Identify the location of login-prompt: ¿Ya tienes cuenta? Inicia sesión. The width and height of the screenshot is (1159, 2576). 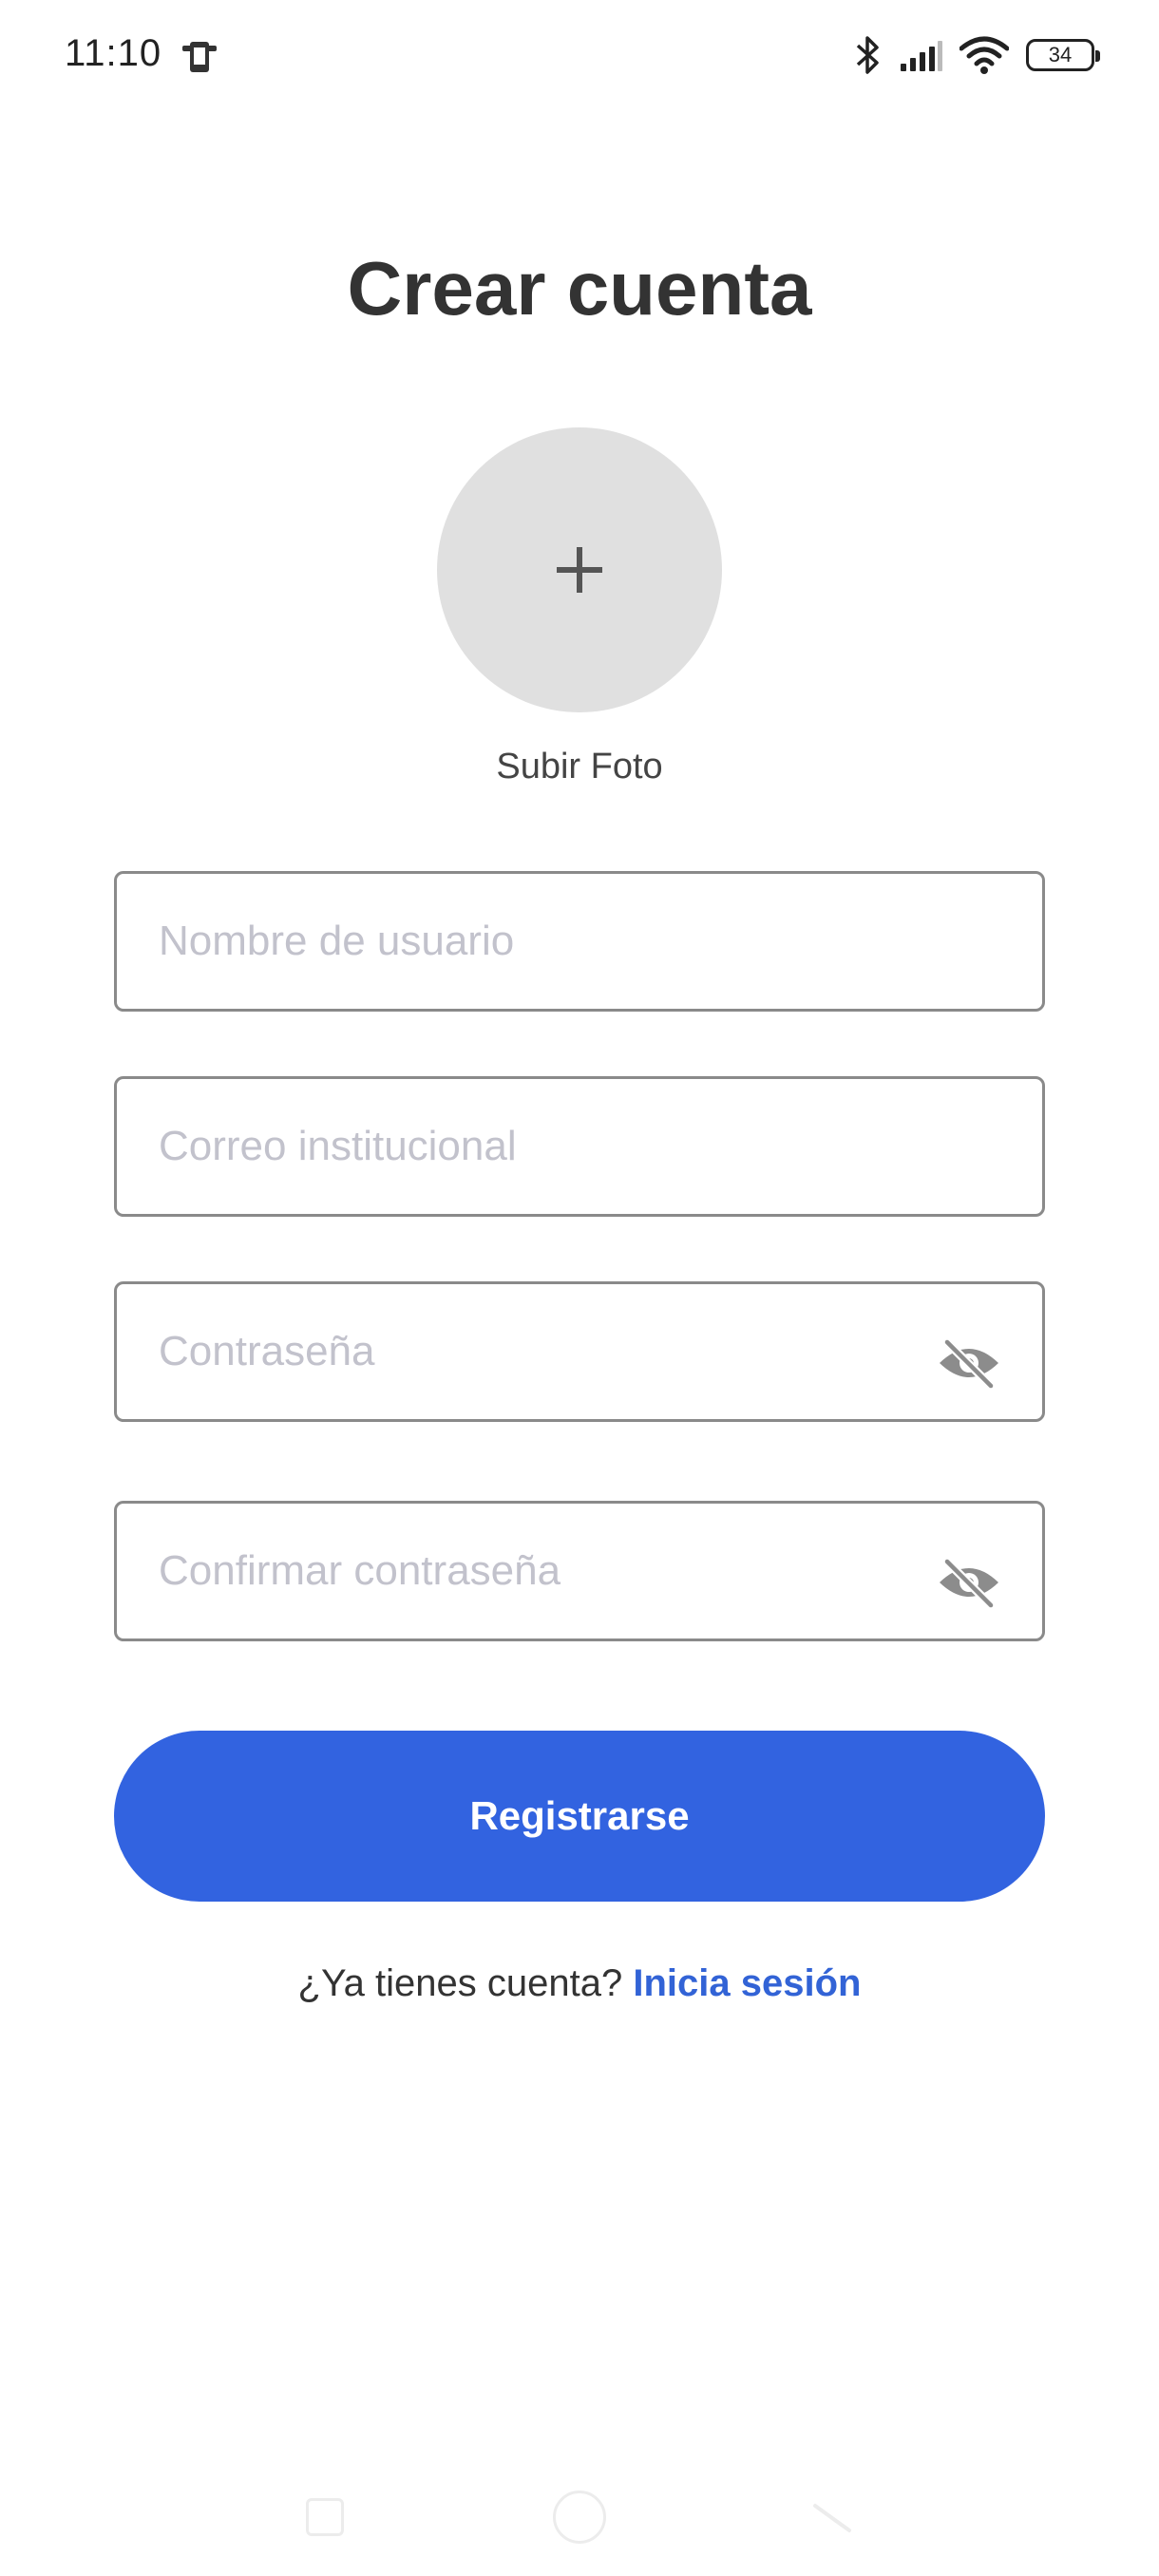
(579, 1983).